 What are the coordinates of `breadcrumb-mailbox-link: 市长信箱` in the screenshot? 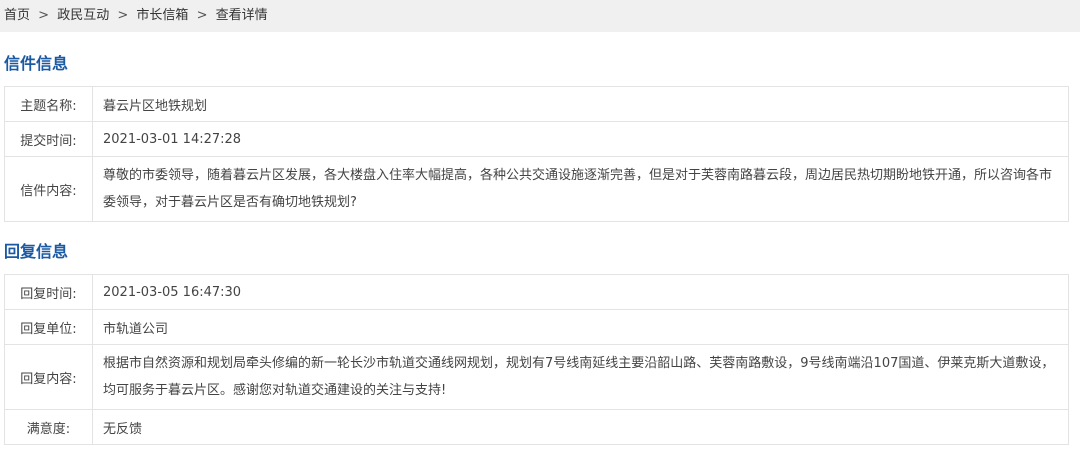 It's located at (162, 15).